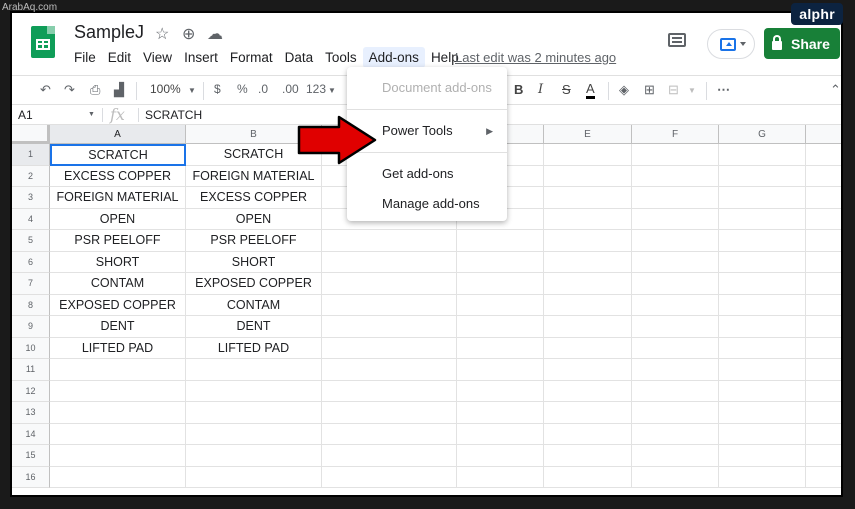 This screenshot has height=509, width=855. What do you see at coordinates (254, 241) in the screenshot?
I see `table-cell: PSR PEELOFF` at bounding box center [254, 241].